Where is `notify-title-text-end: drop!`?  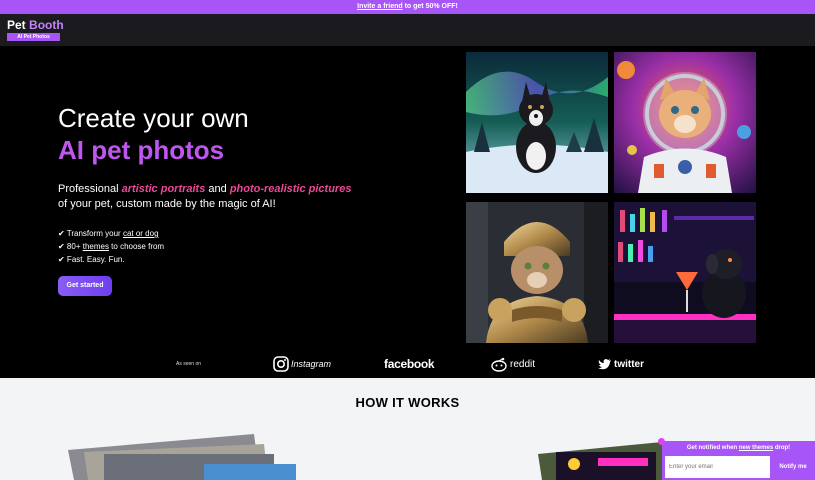 notify-title-text-end: drop! is located at coordinates (782, 448).